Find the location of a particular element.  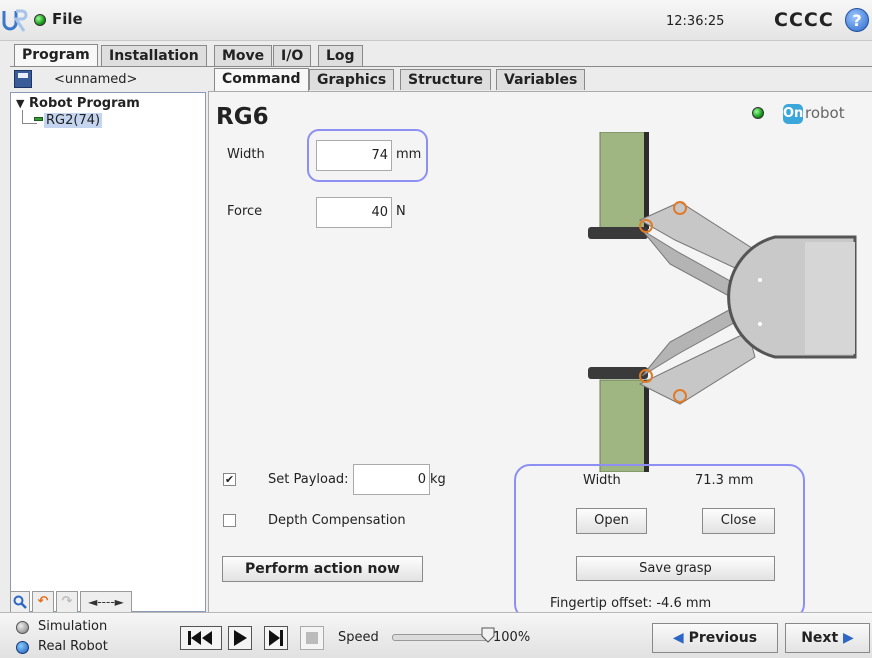

tab-command: Command is located at coordinates (261, 79).